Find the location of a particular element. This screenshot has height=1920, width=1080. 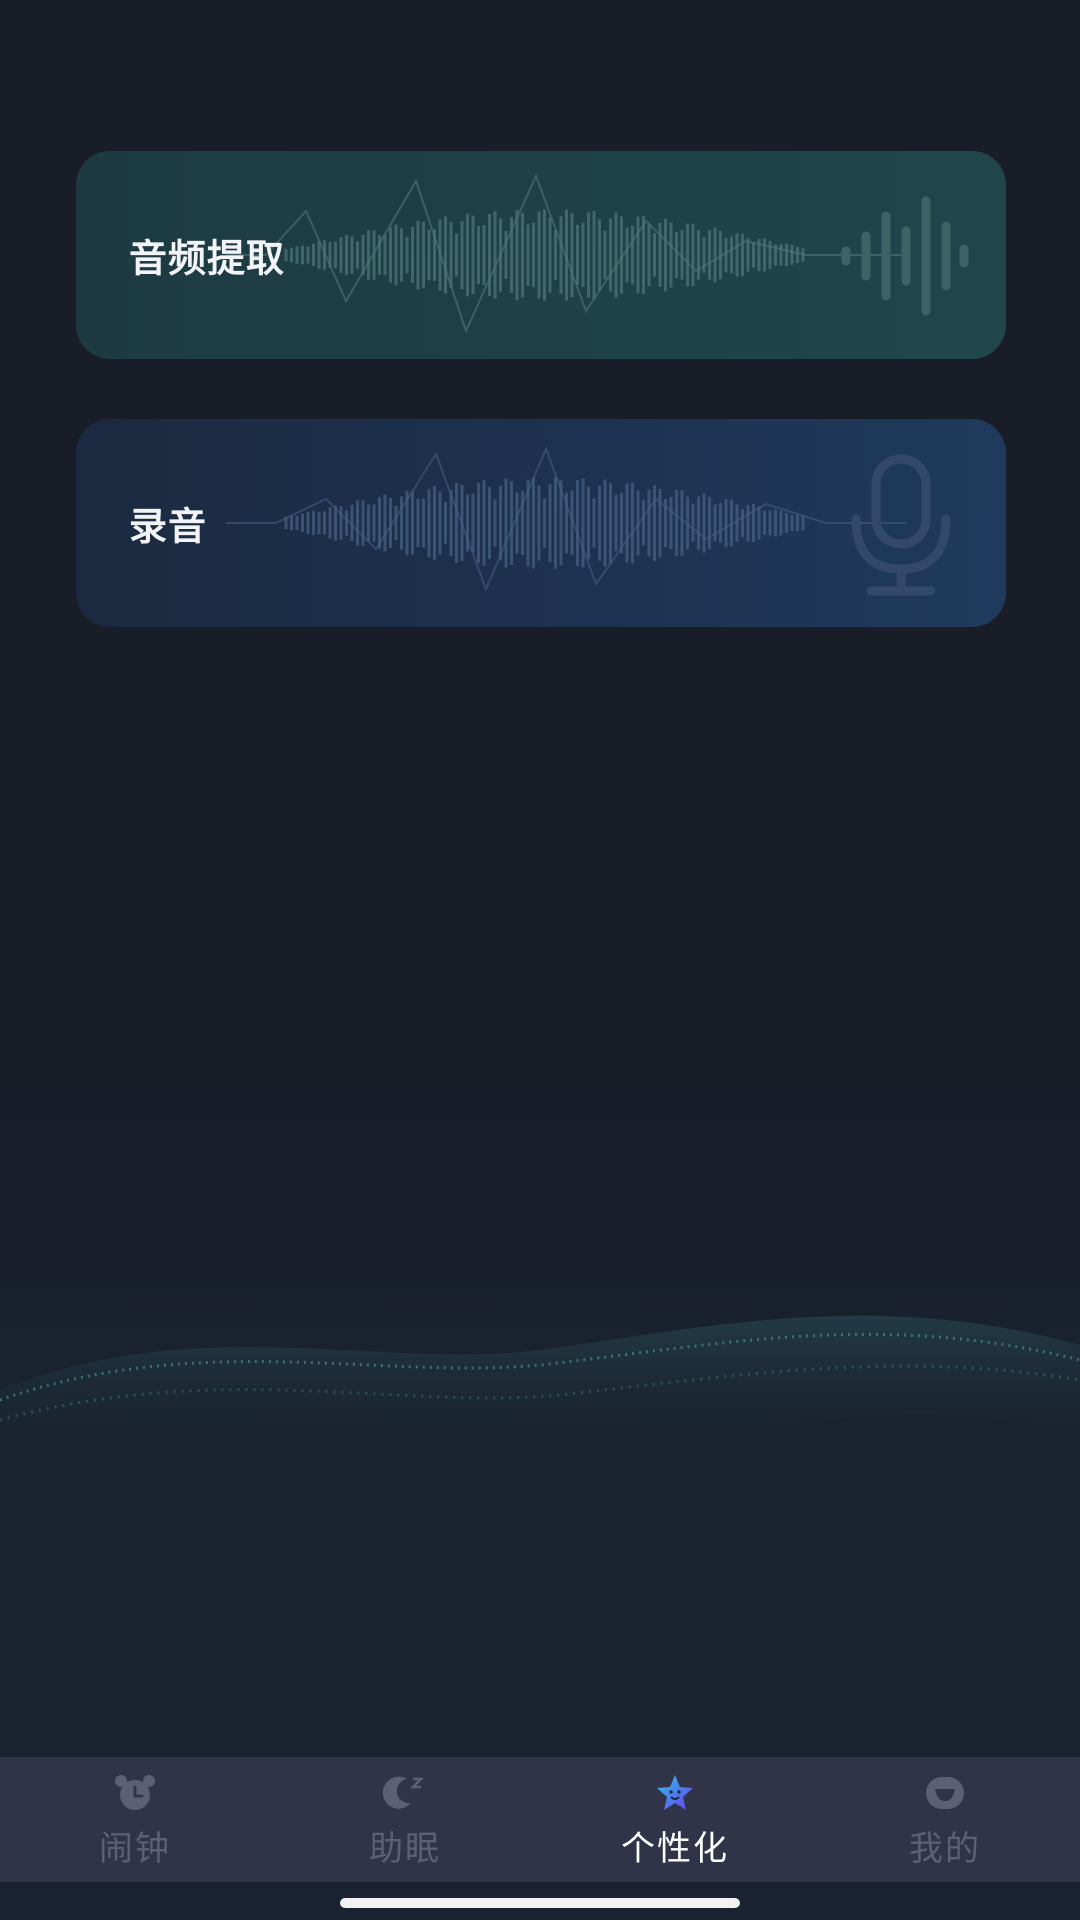

tab-personalize: 个性化 is located at coordinates (675, 1819).